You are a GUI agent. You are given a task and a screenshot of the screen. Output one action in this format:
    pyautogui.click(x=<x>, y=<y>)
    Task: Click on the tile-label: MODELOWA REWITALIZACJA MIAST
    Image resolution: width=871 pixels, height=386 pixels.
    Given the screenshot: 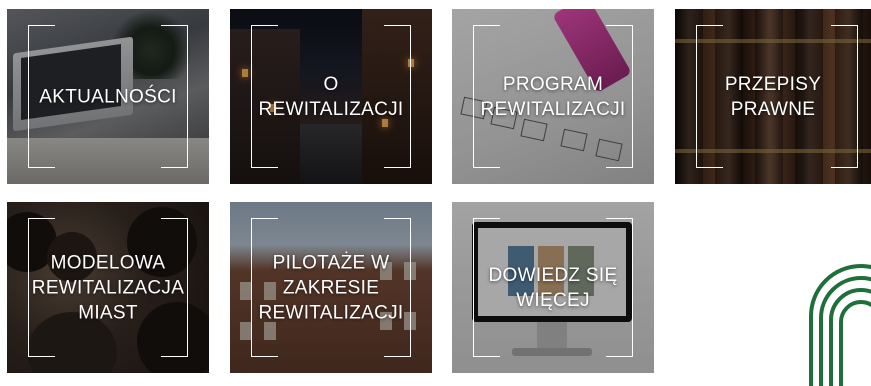 What is the action you would take?
    pyautogui.click(x=108, y=287)
    